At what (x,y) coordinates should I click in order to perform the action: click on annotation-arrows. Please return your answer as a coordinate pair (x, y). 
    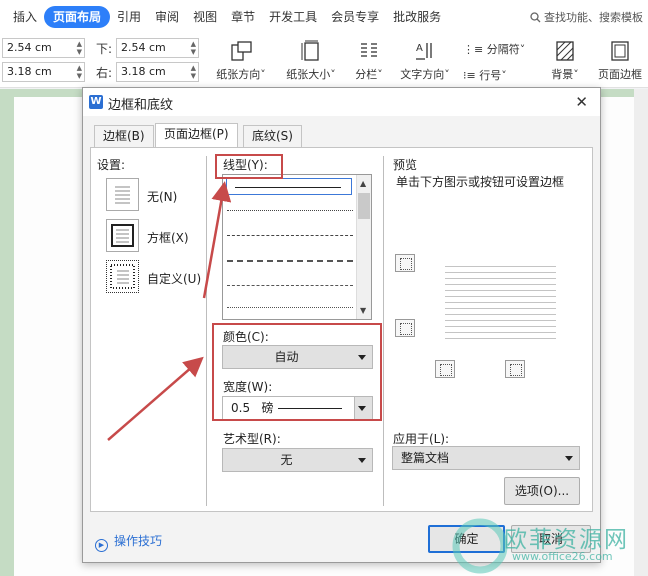
    Looking at the image, I should click on (169, 311).